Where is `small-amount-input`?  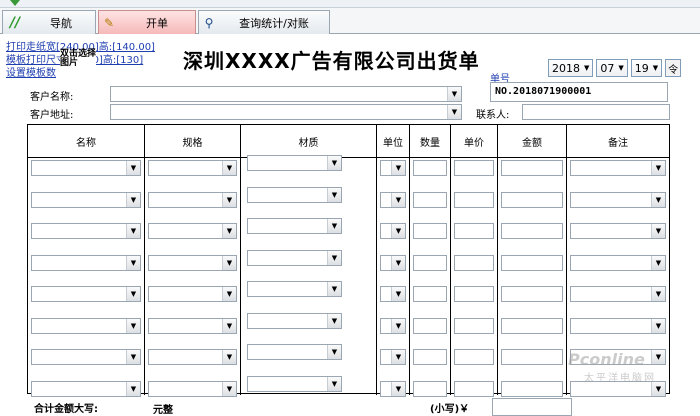
small-amount-input is located at coordinates (532, 407).